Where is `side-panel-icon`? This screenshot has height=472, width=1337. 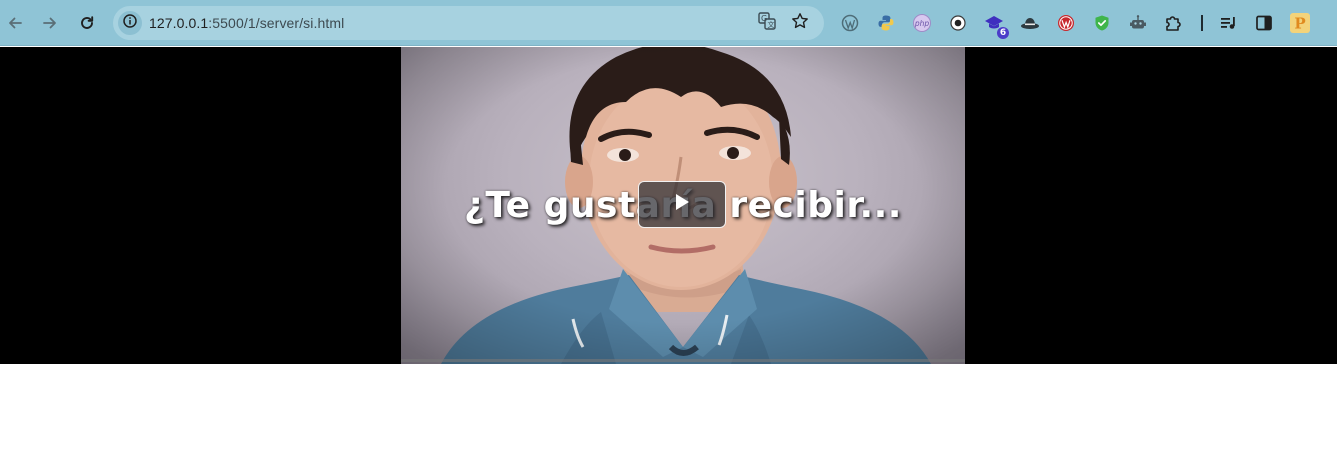
side-panel-icon is located at coordinates (1264, 23).